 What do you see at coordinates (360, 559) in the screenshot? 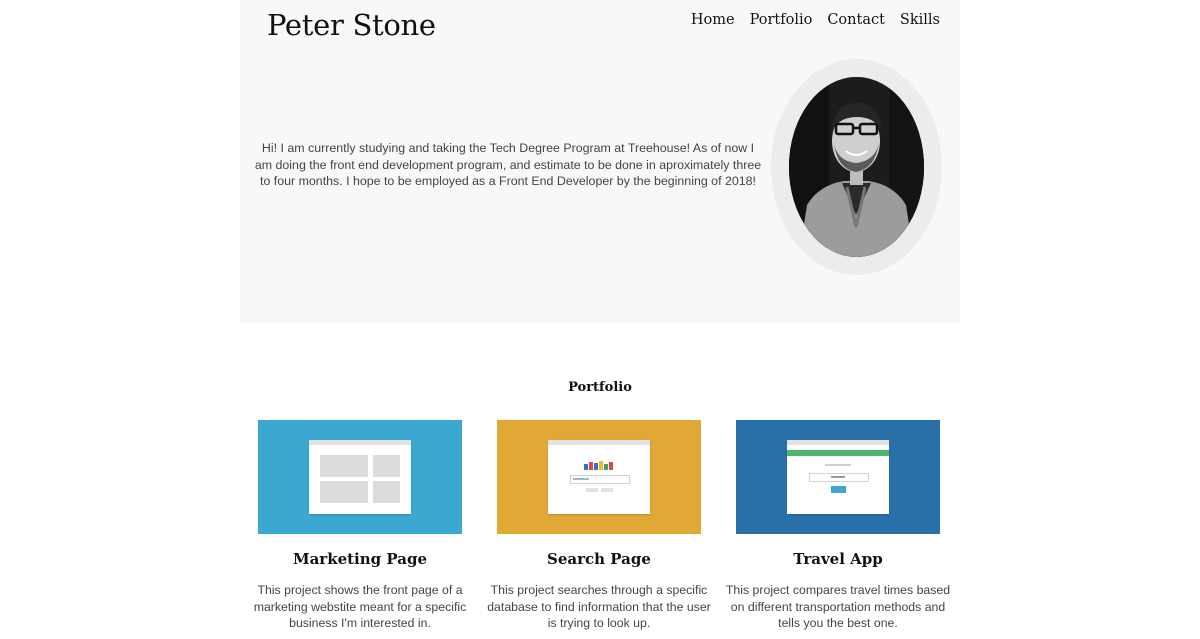
I see `card-title: Marketing Page` at bounding box center [360, 559].